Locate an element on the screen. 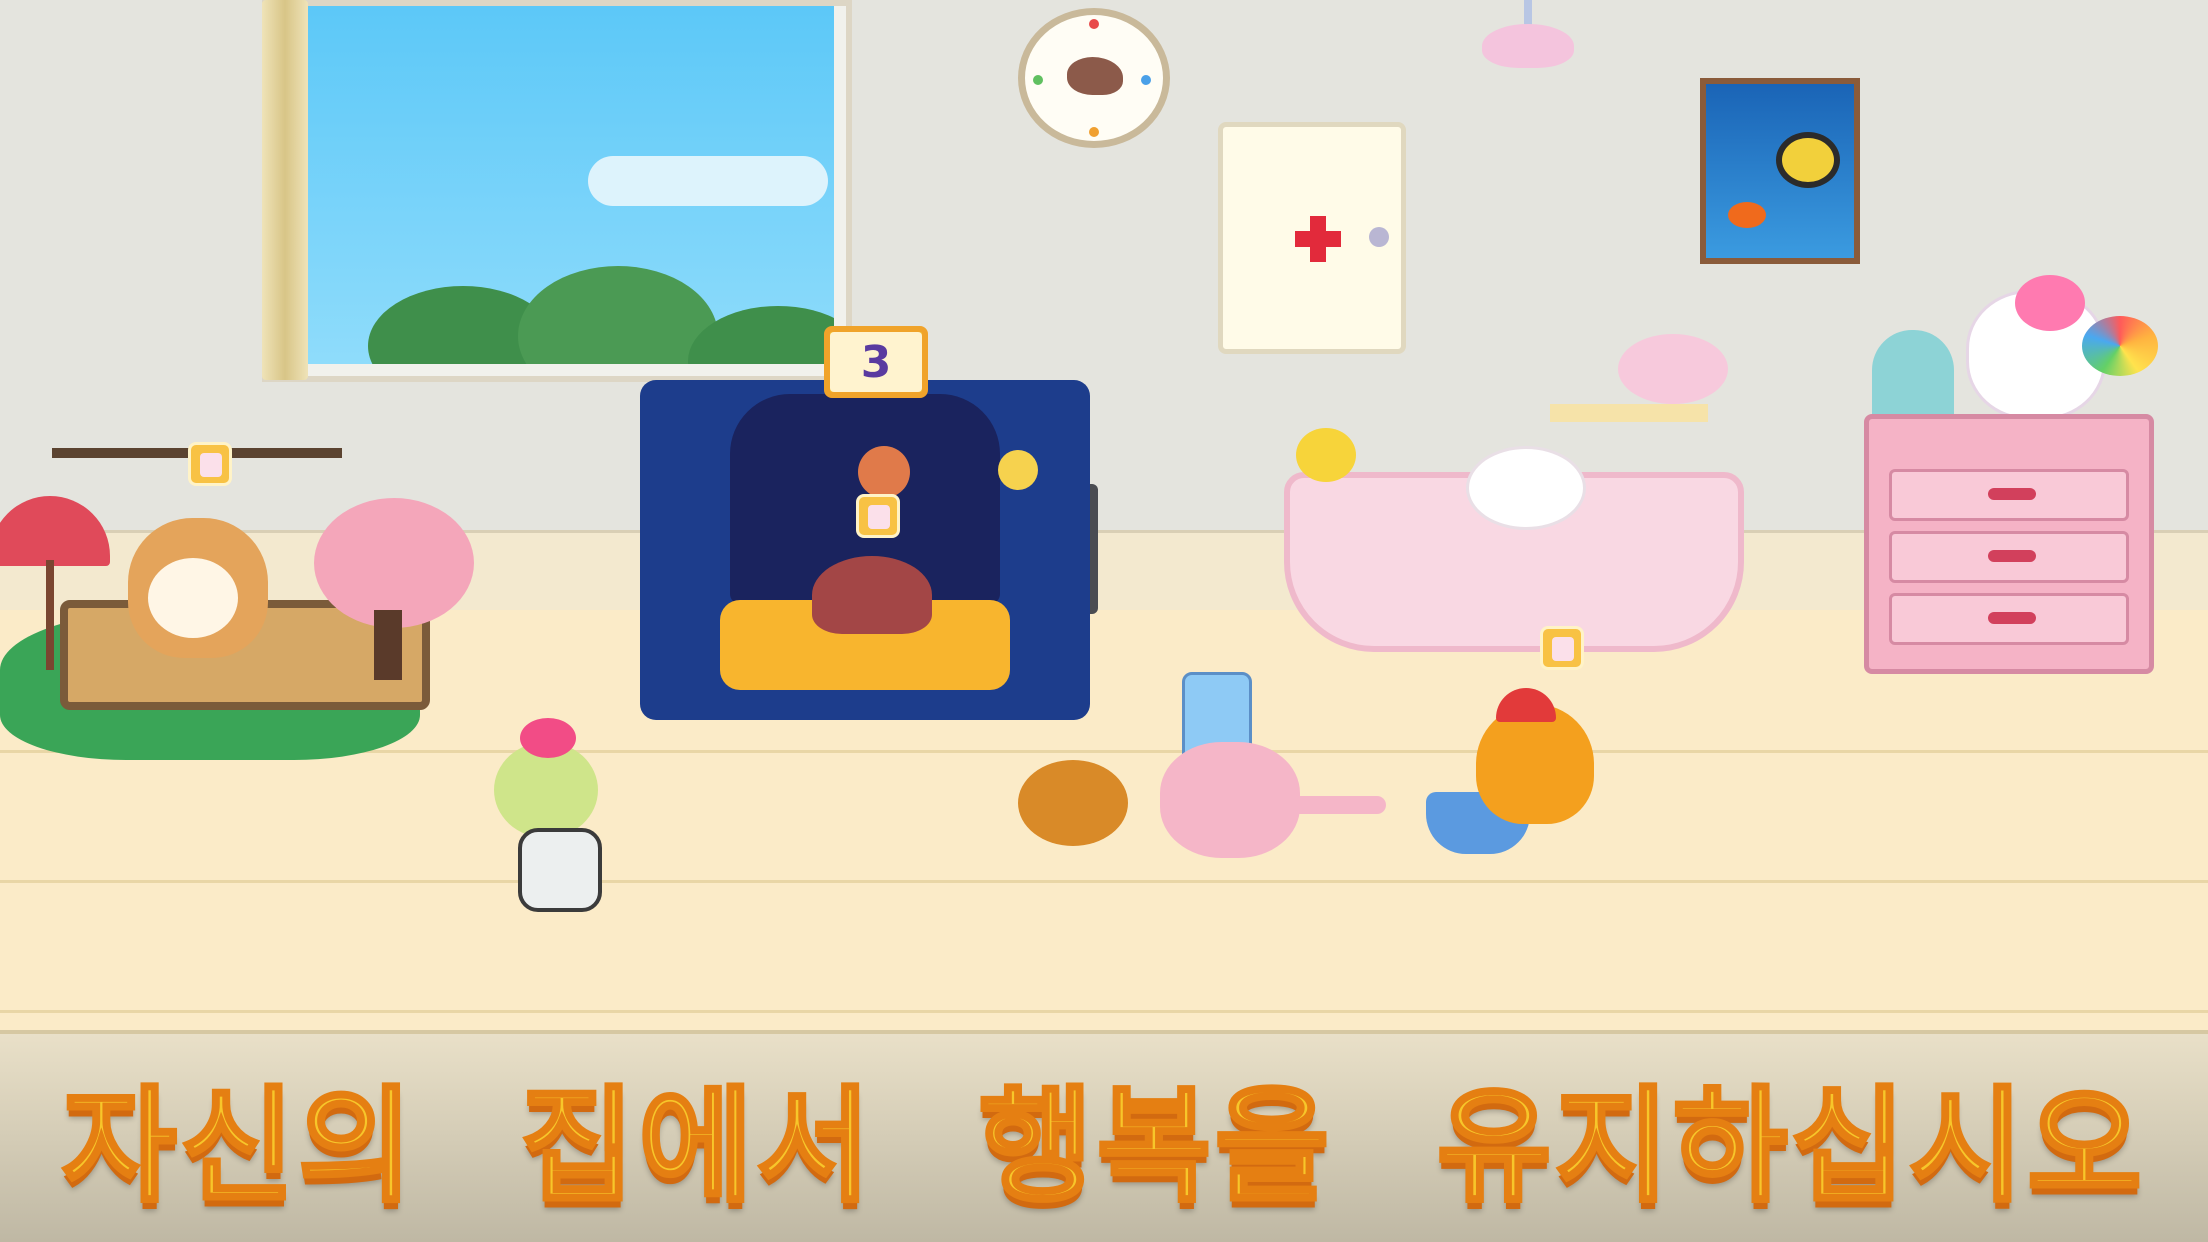  room-level-badge: 3 is located at coordinates (876, 362).